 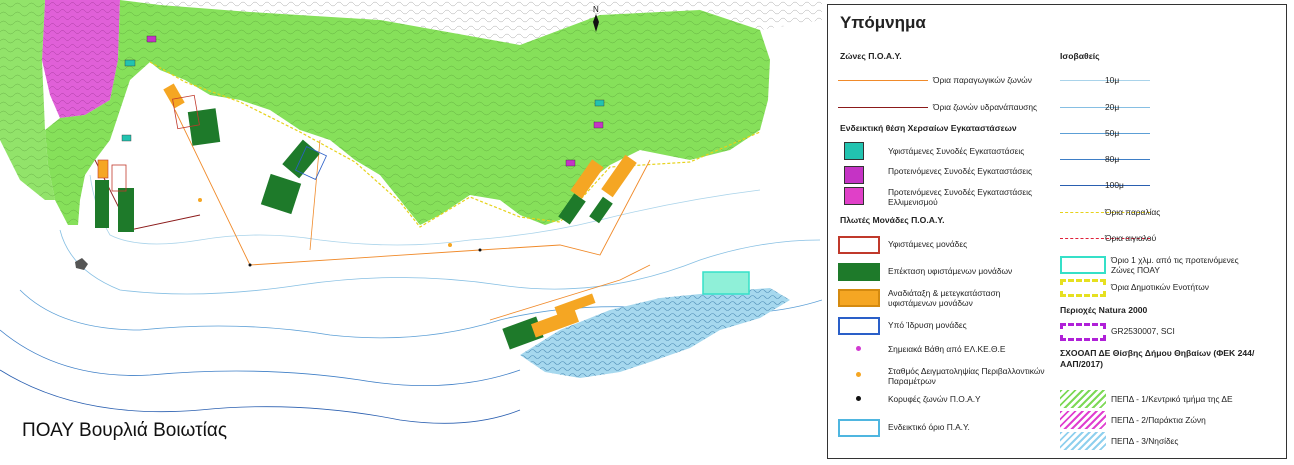 I want to click on legend-entry-label: Σημειακά Βάθη από ΕΛ.ΚΕ.Θ.Ε, so click(x=947, y=349).